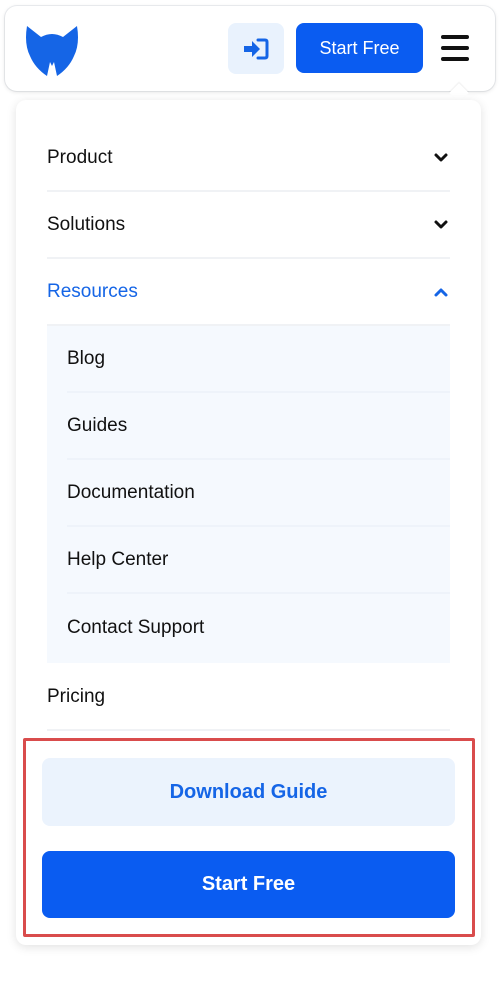 This screenshot has height=984, width=500. I want to click on login-button, so click(256, 48).